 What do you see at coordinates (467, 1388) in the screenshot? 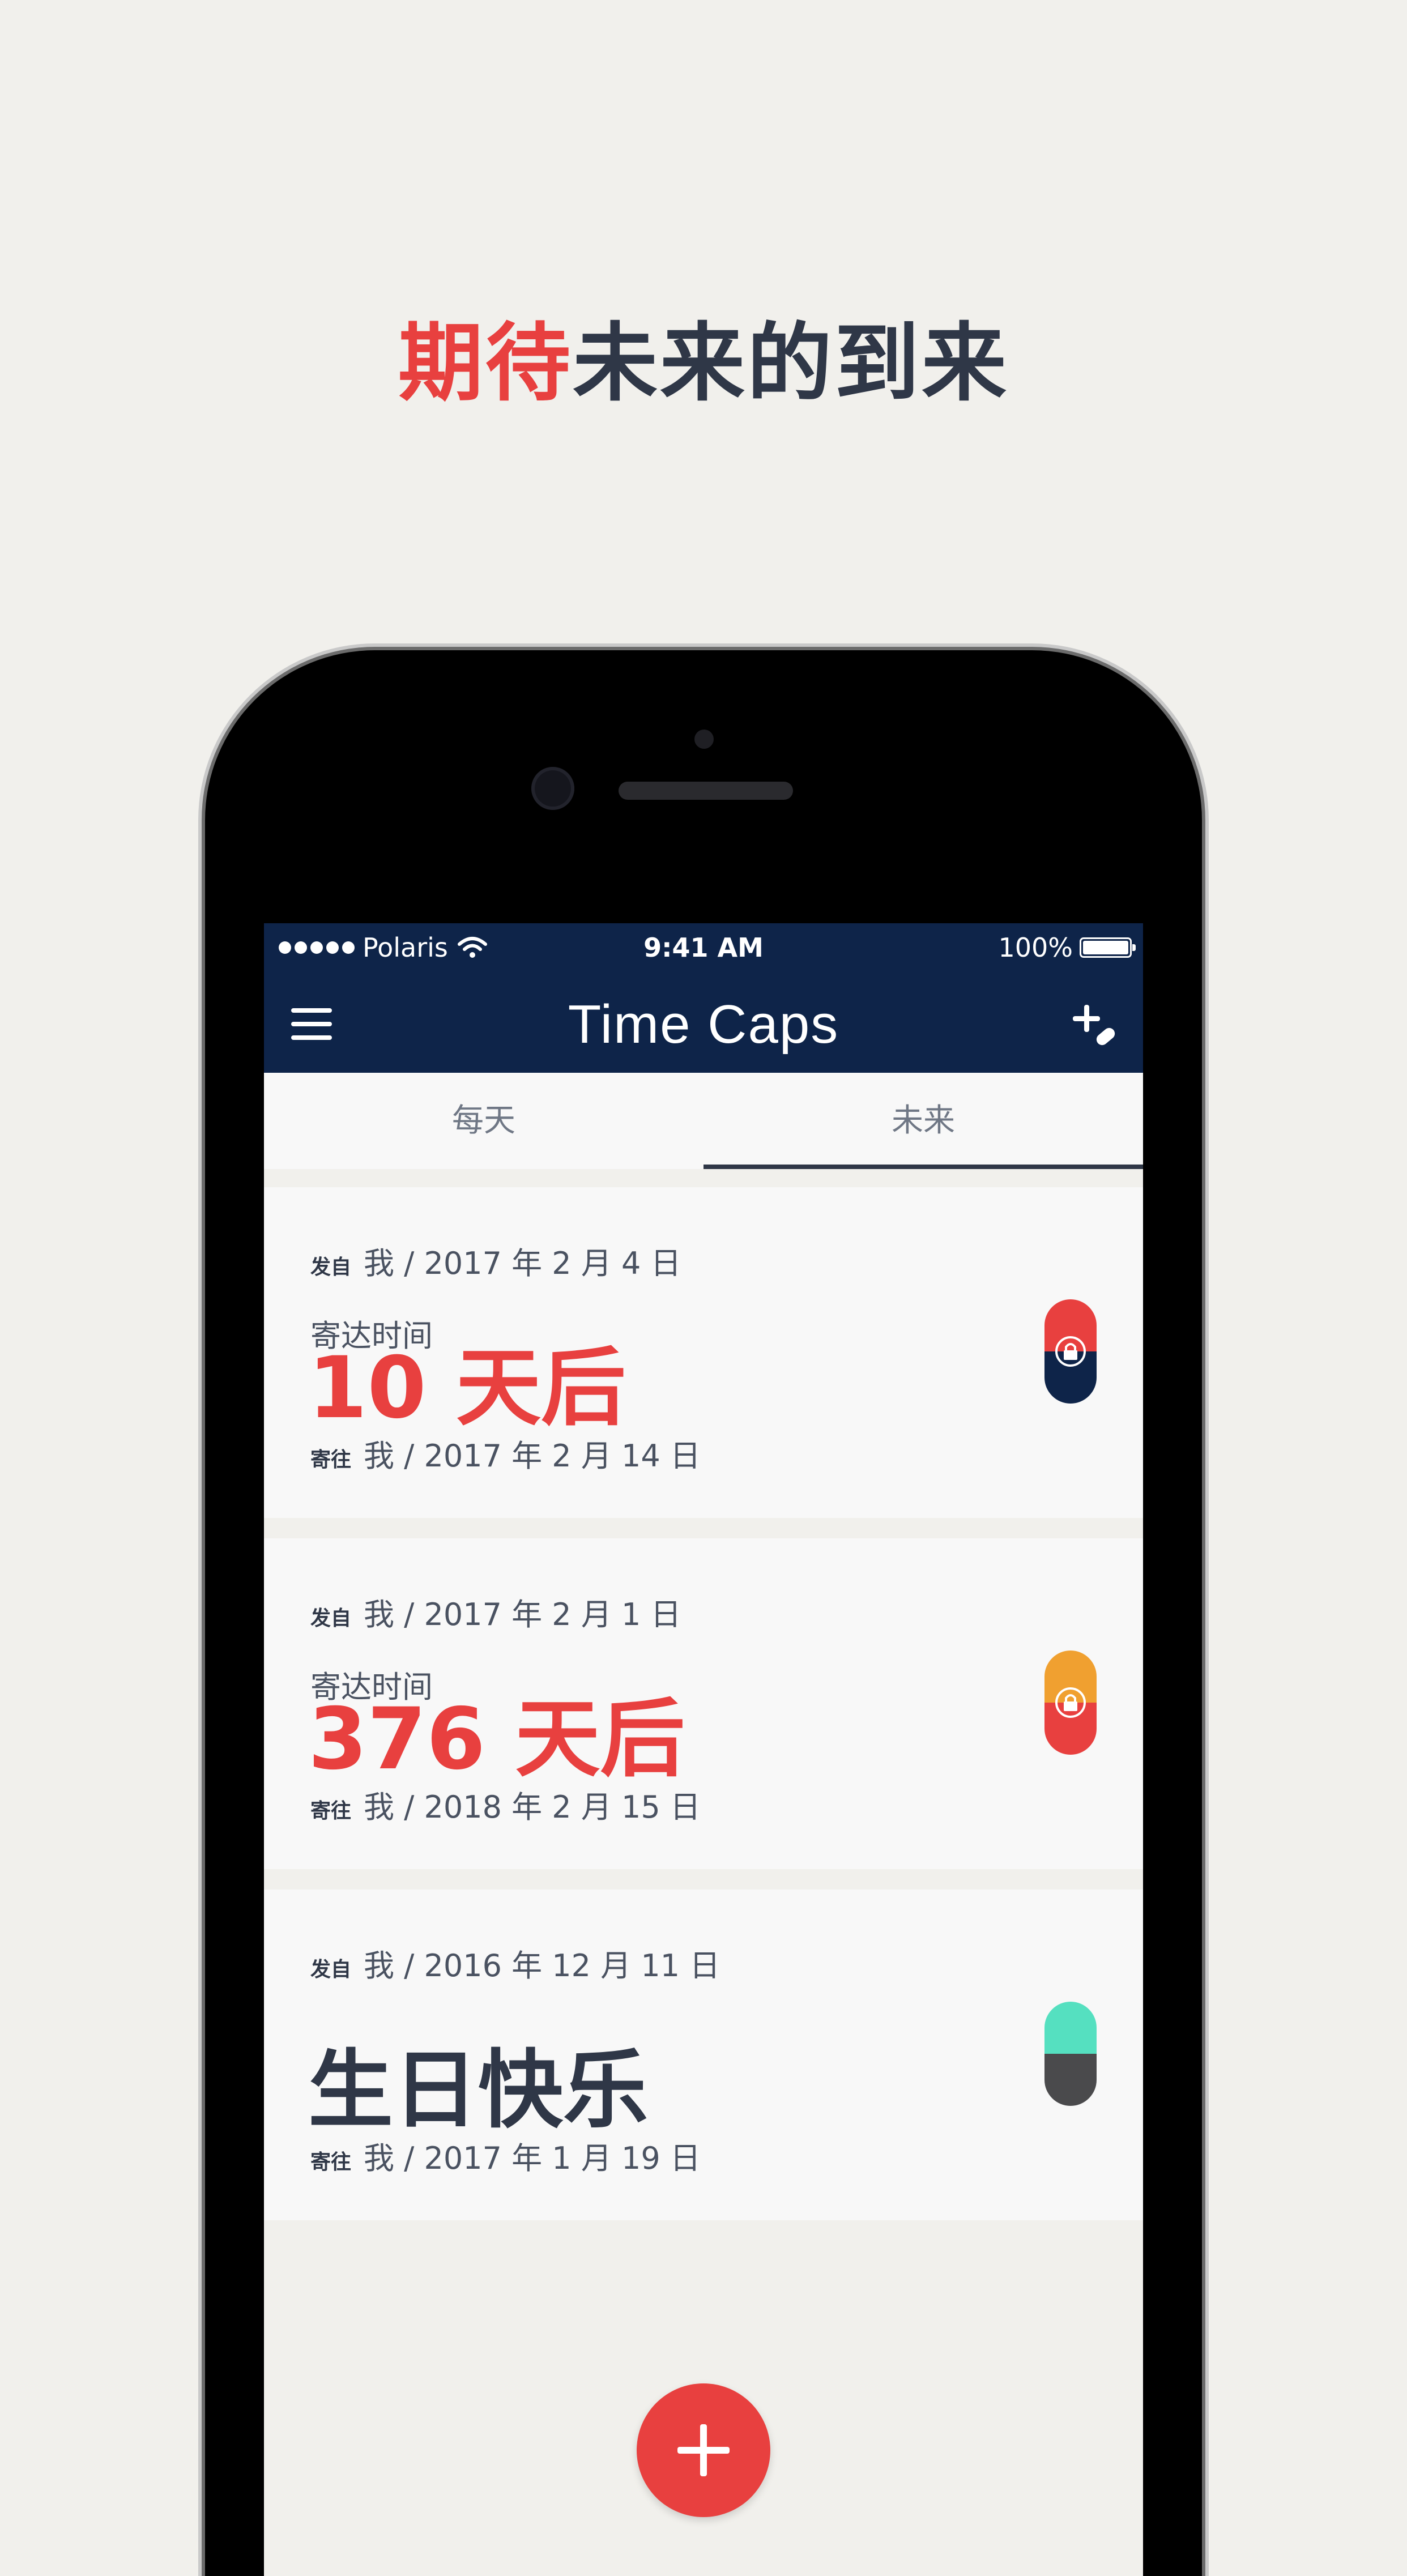
I see `countdown-text: 10 天后` at bounding box center [467, 1388].